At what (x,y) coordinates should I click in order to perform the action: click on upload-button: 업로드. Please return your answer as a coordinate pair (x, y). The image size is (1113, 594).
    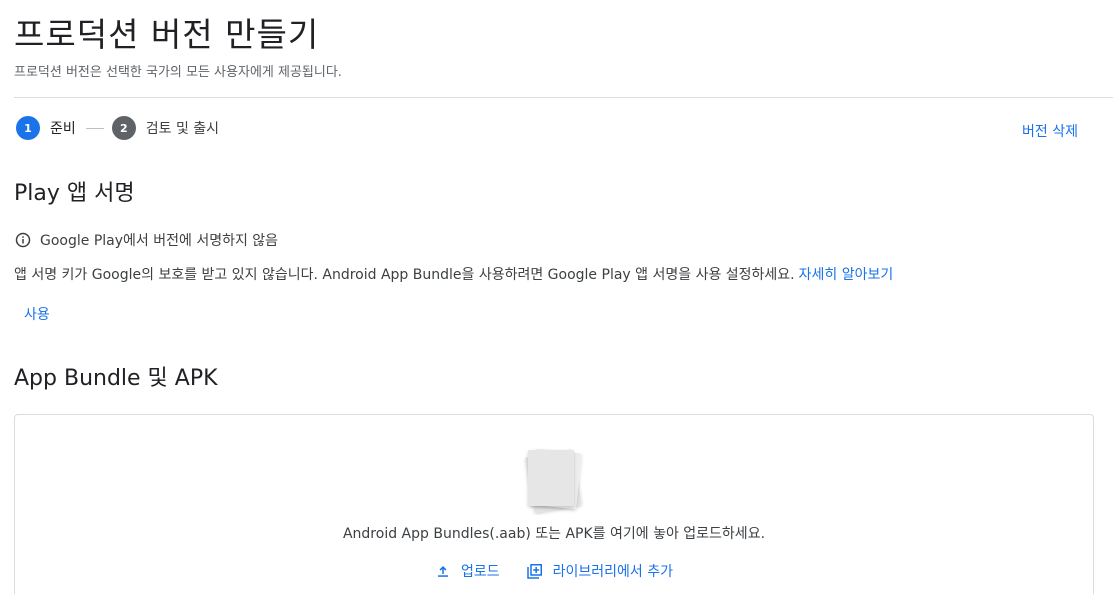
    Looking at the image, I should click on (467, 571).